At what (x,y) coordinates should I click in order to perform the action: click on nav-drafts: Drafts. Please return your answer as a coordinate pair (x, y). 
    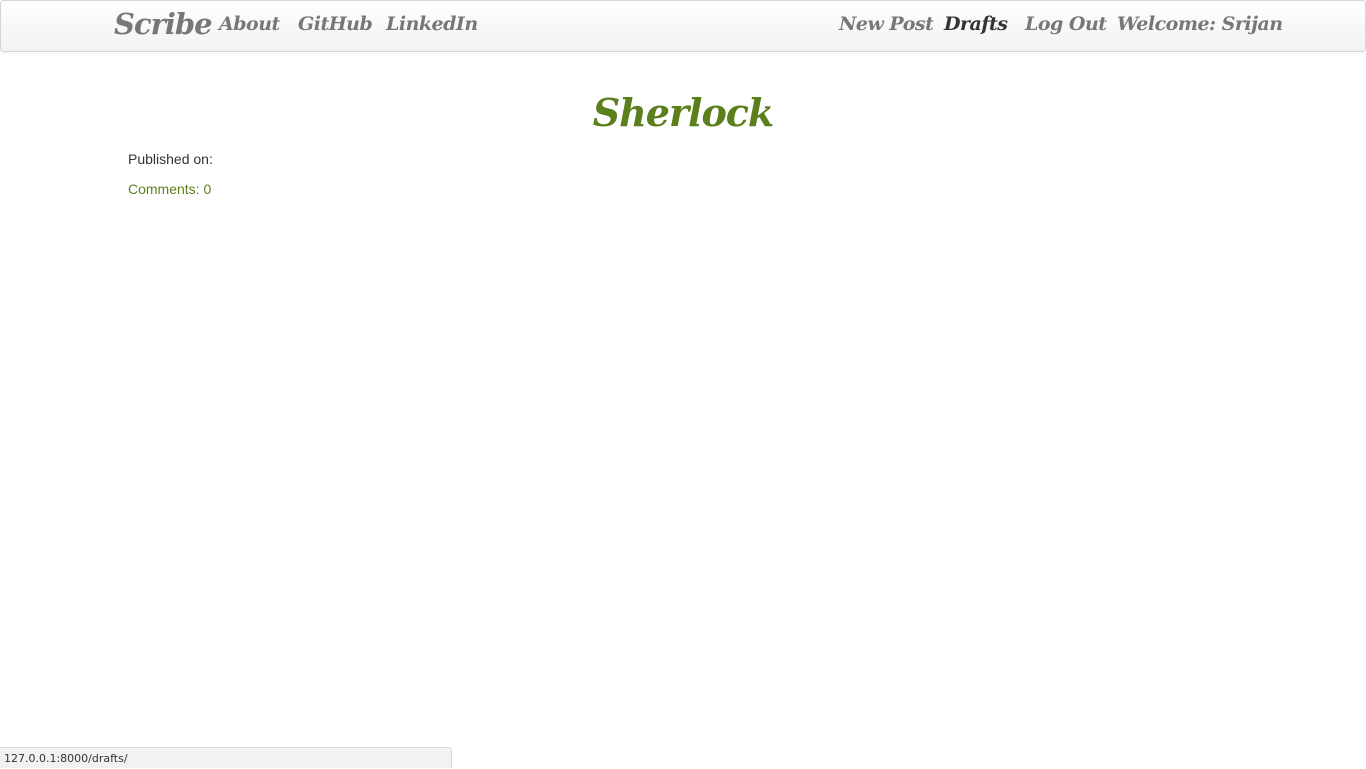
    Looking at the image, I should click on (975, 24).